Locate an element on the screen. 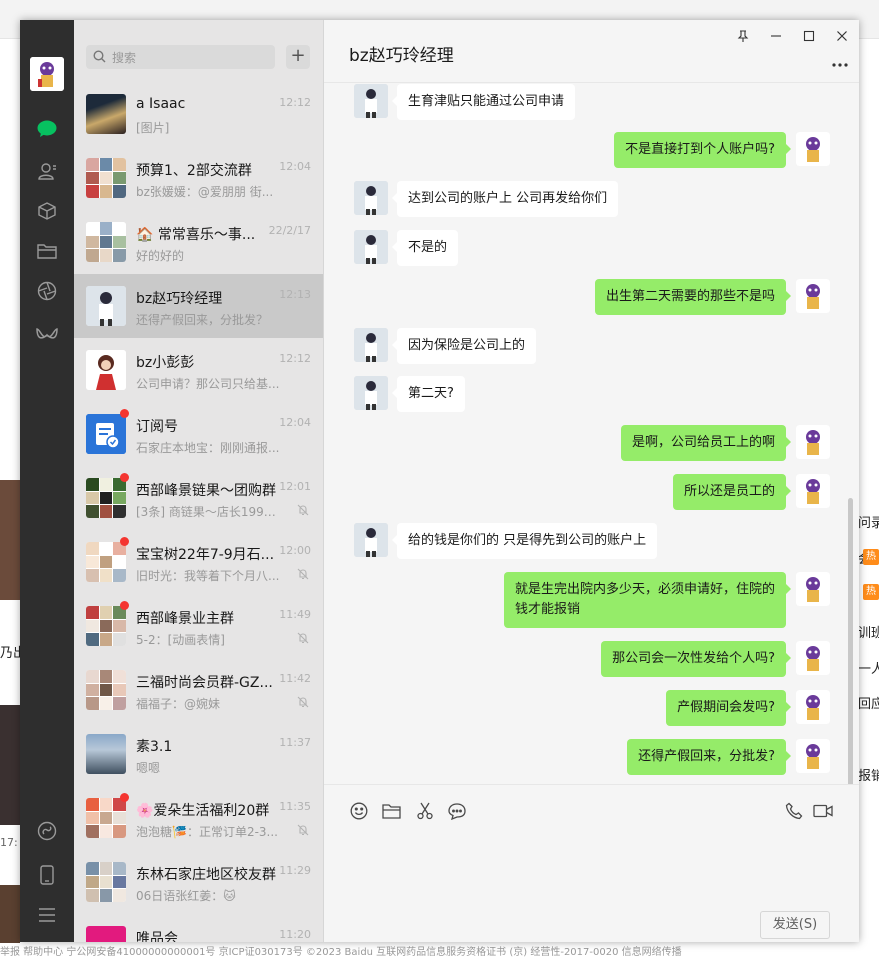  files-icon is located at coordinates (47, 251).